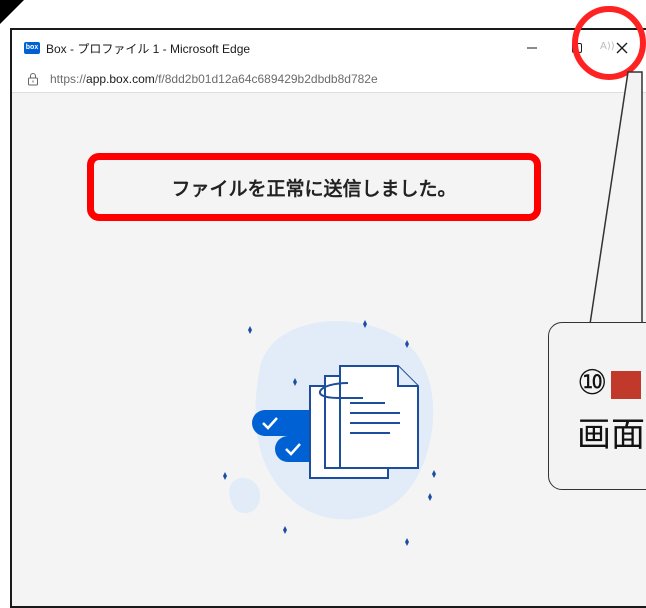 This screenshot has height=608, width=646. I want to click on minimize-icon, so click(532, 48).